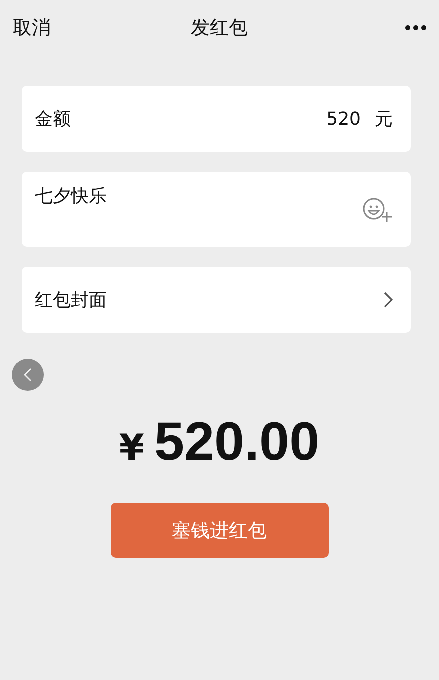 The width and height of the screenshot is (439, 680). What do you see at coordinates (131, 448) in the screenshot?
I see `currency-symbol: ¥` at bounding box center [131, 448].